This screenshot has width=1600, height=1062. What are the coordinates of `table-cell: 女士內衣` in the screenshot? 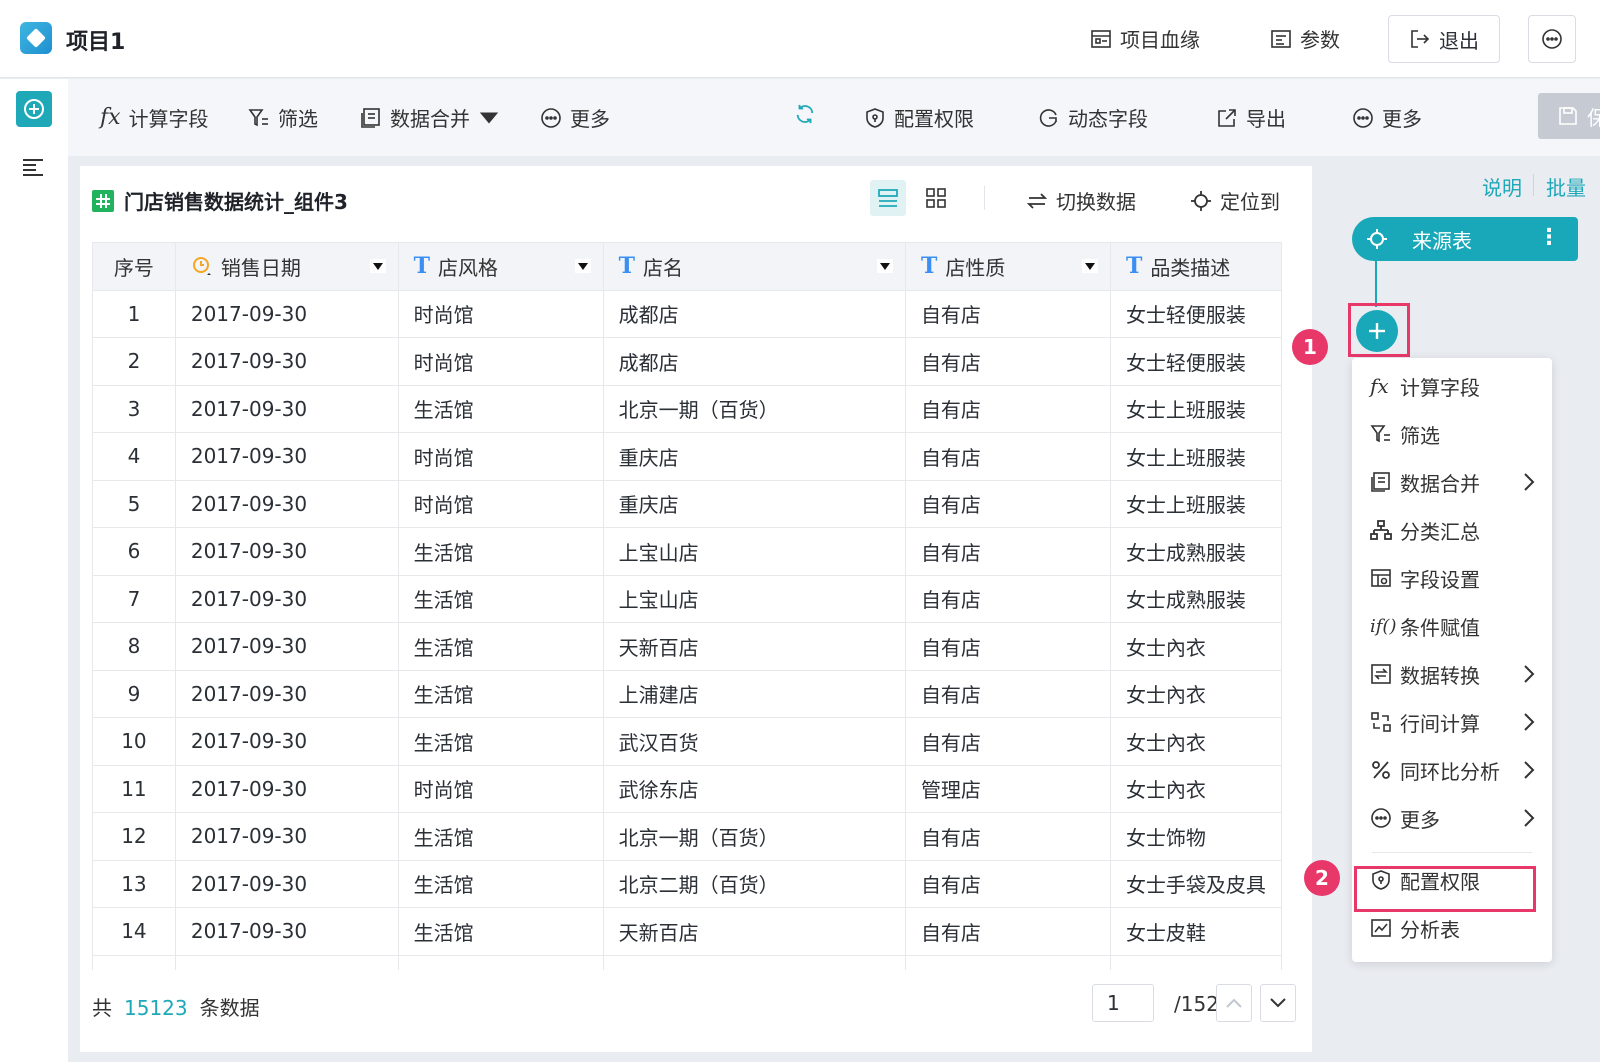 It's located at (1195, 646).